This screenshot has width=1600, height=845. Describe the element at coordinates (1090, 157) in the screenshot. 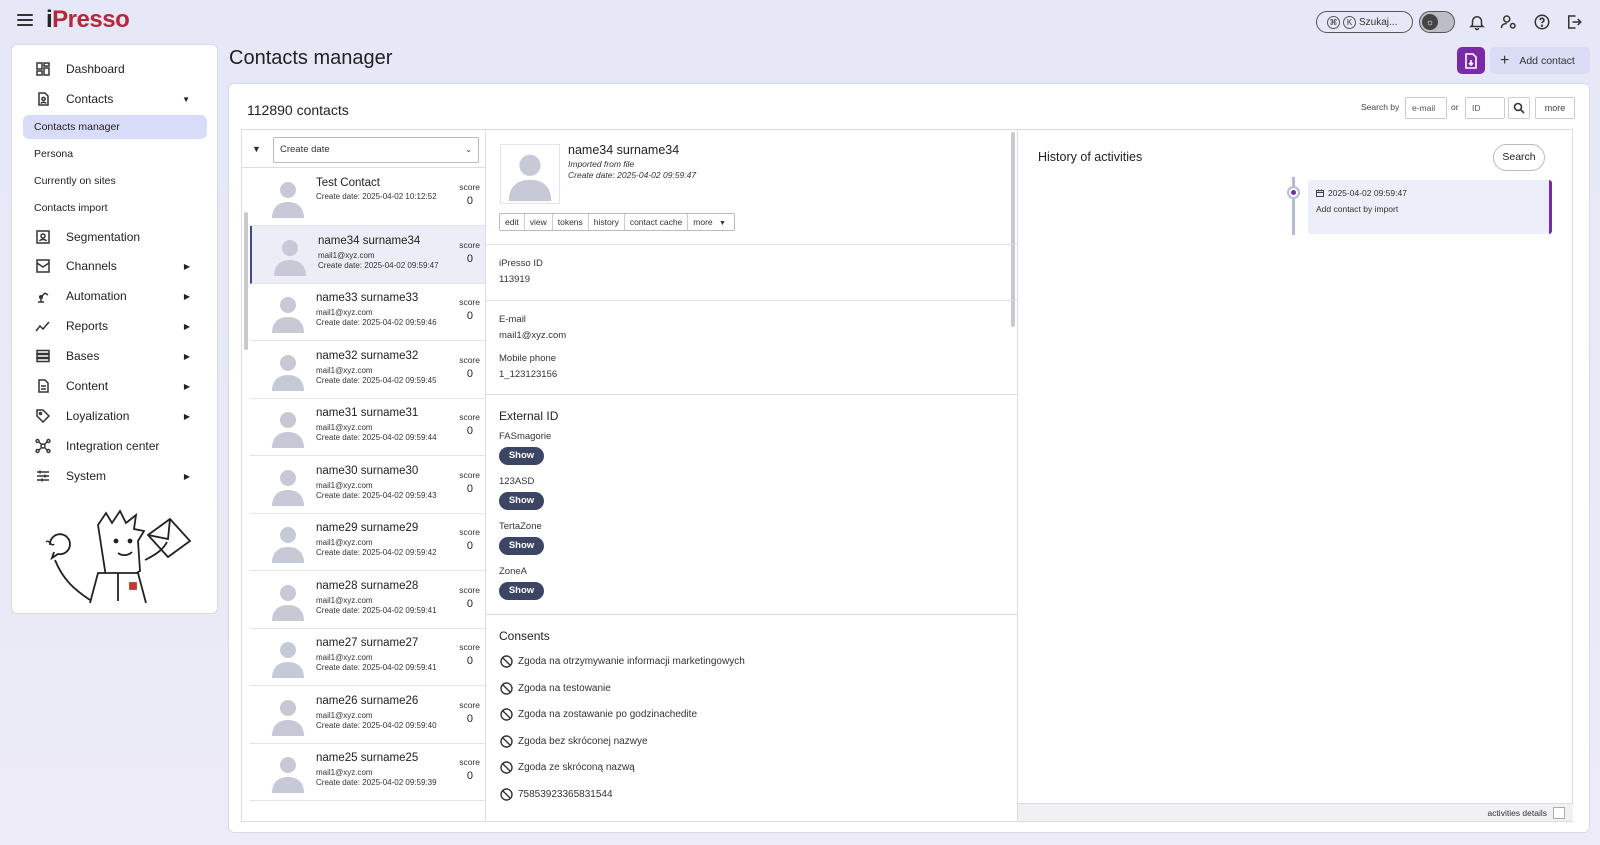

I see `history-title: History of activities` at that location.